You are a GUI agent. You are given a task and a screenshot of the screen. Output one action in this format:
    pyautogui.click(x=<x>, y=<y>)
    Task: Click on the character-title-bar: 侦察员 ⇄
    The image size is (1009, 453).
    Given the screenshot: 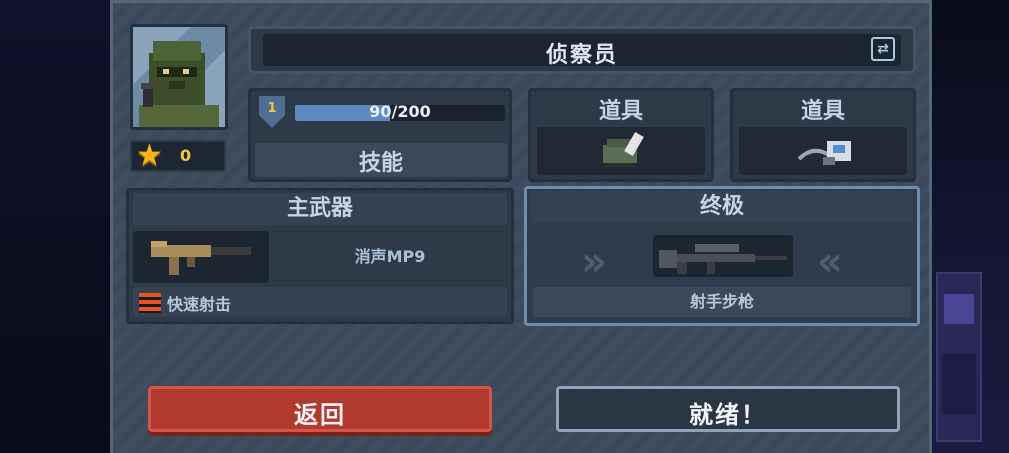 What is the action you would take?
    pyautogui.click(x=582, y=50)
    